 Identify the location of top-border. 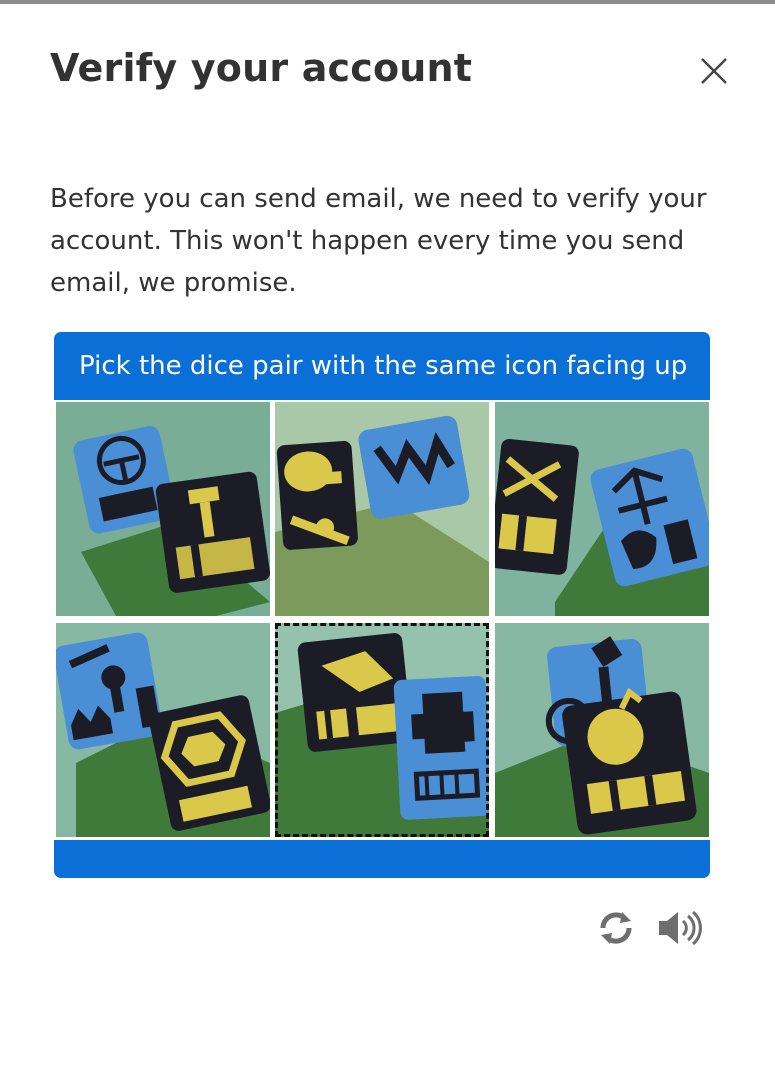
(387, 2).